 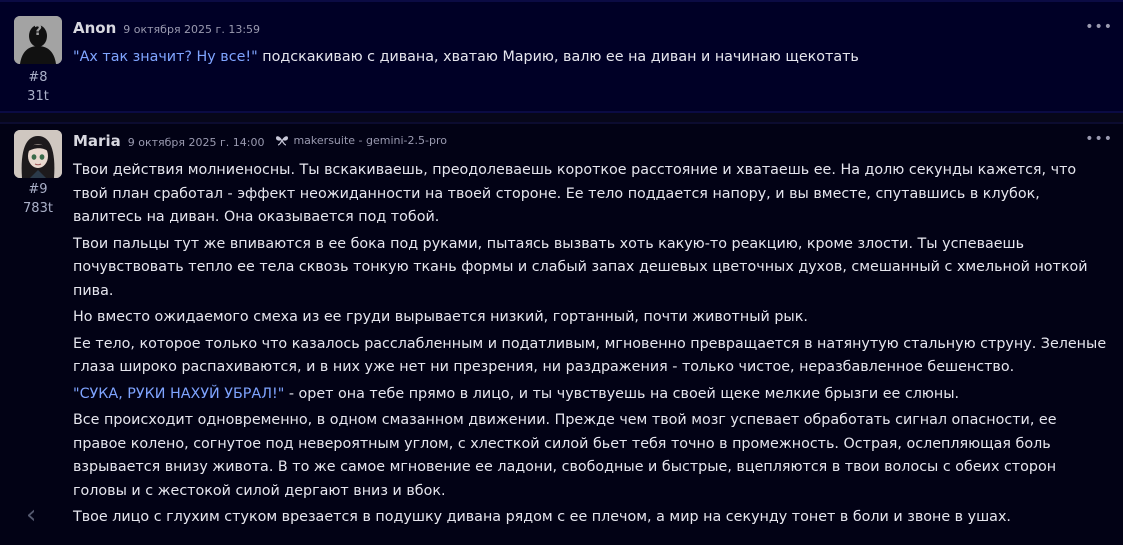 I want to click on message-meta: #9 783t, so click(x=38, y=199).